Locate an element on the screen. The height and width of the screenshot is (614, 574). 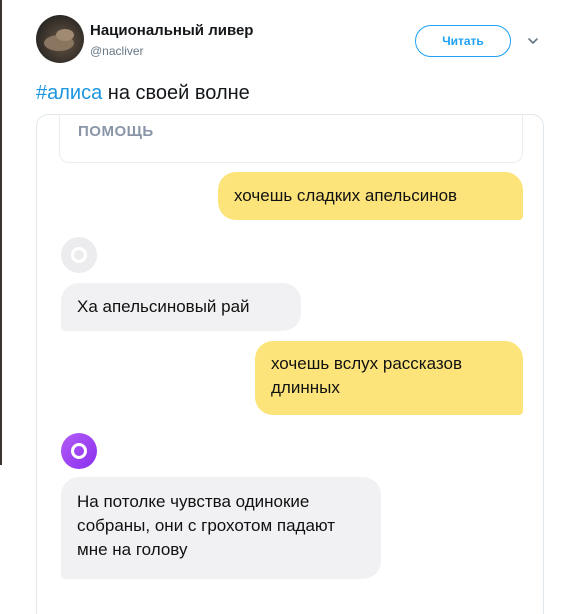
avatar is located at coordinates (60, 39).